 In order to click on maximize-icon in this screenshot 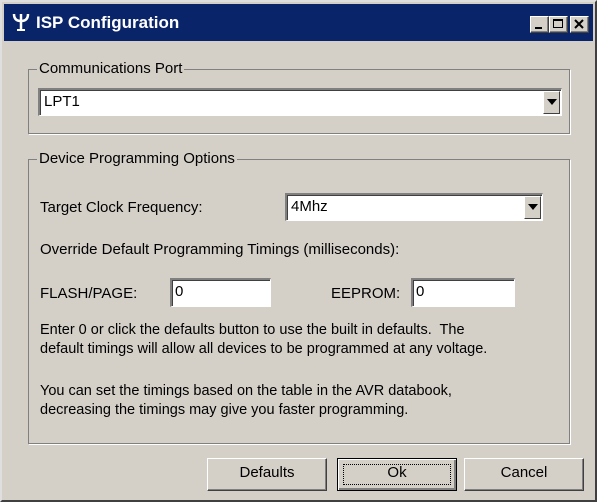, I will do `click(558, 23)`.